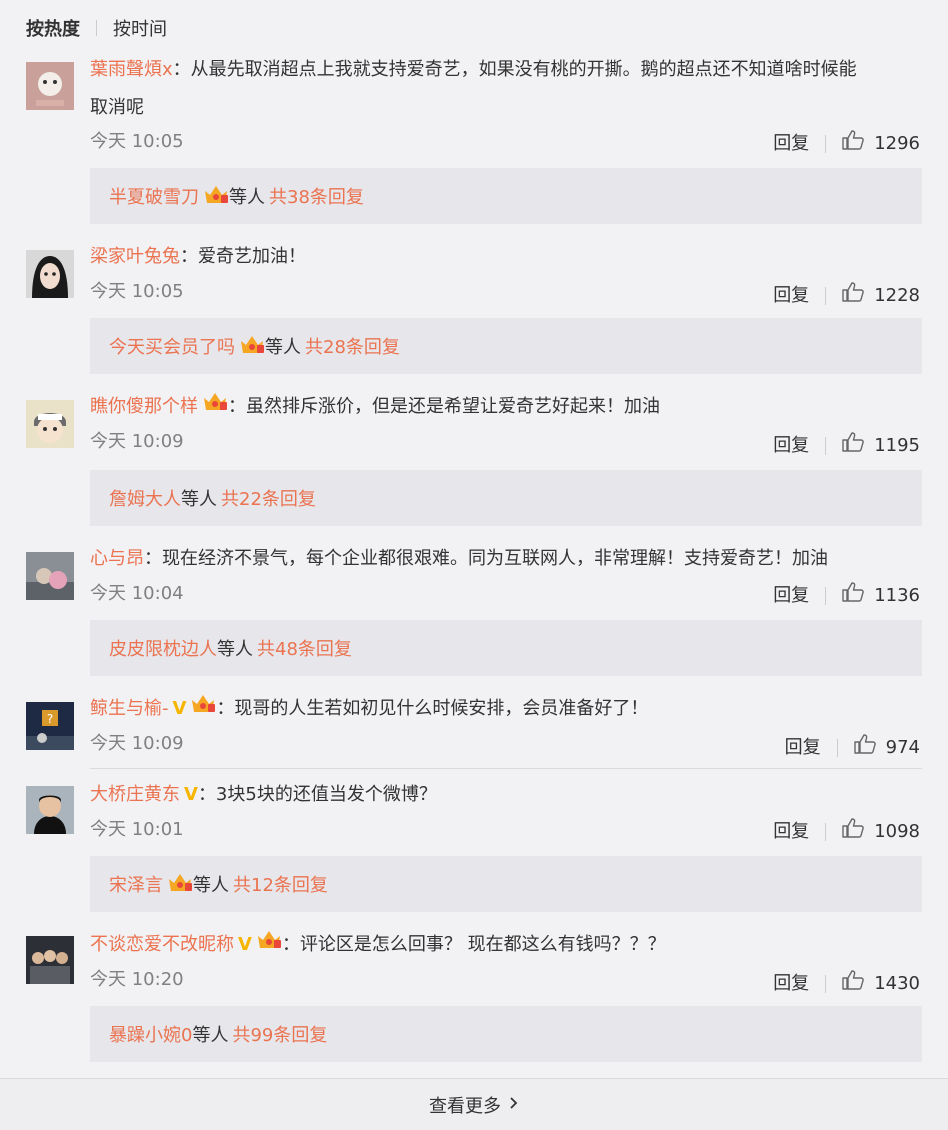 Image resolution: width=948 pixels, height=1130 pixels. What do you see at coordinates (137, 743) in the screenshot?
I see `comment-time: 今天 10:09` at bounding box center [137, 743].